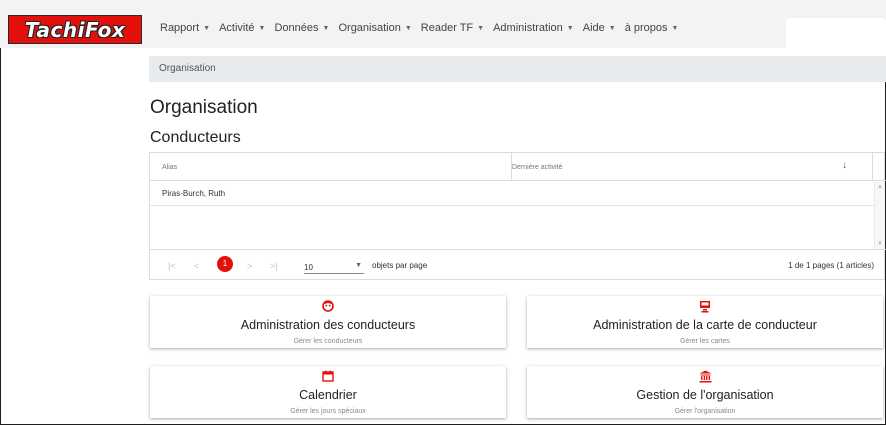  What do you see at coordinates (328, 341) in the screenshot?
I see `card-subtitle: Gérer les conducteurs` at bounding box center [328, 341].